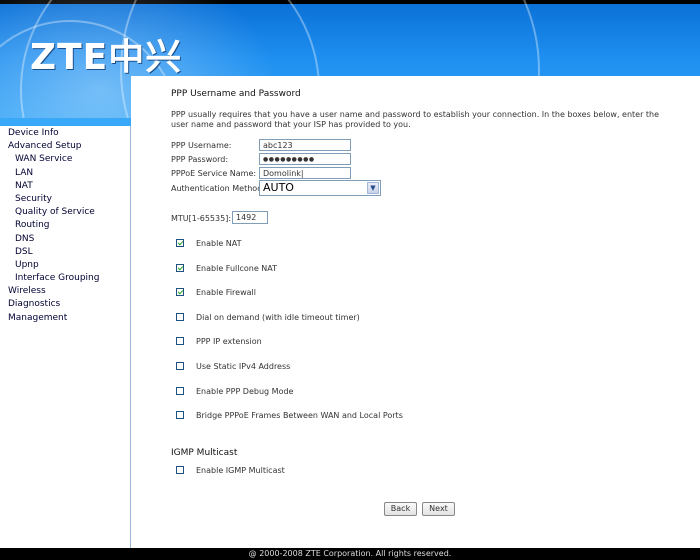  What do you see at coordinates (218, 188) in the screenshot?
I see `auth-method-label: Authentication Method:` at bounding box center [218, 188].